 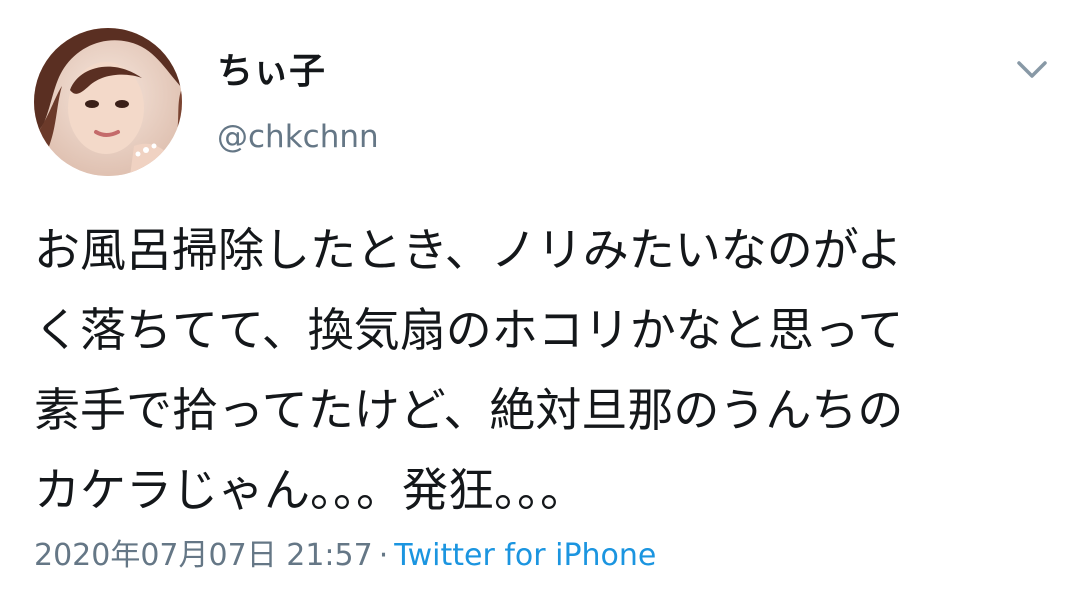 I want to click on timestamp: 2020年07月07日 21:57, so click(x=203, y=555).